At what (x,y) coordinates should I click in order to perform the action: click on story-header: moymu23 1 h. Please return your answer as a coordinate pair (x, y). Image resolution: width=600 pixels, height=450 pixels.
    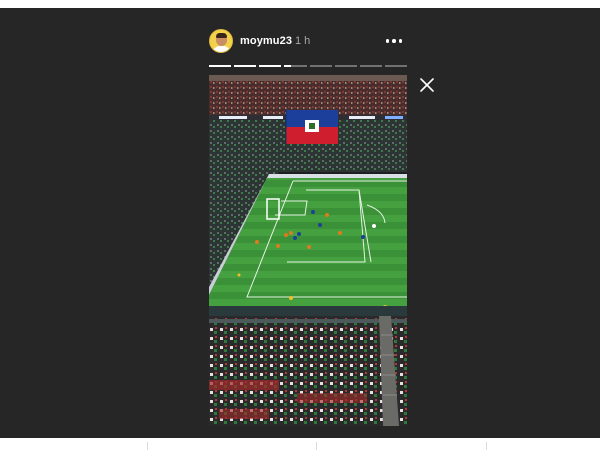
    Looking at the image, I should click on (308, 42).